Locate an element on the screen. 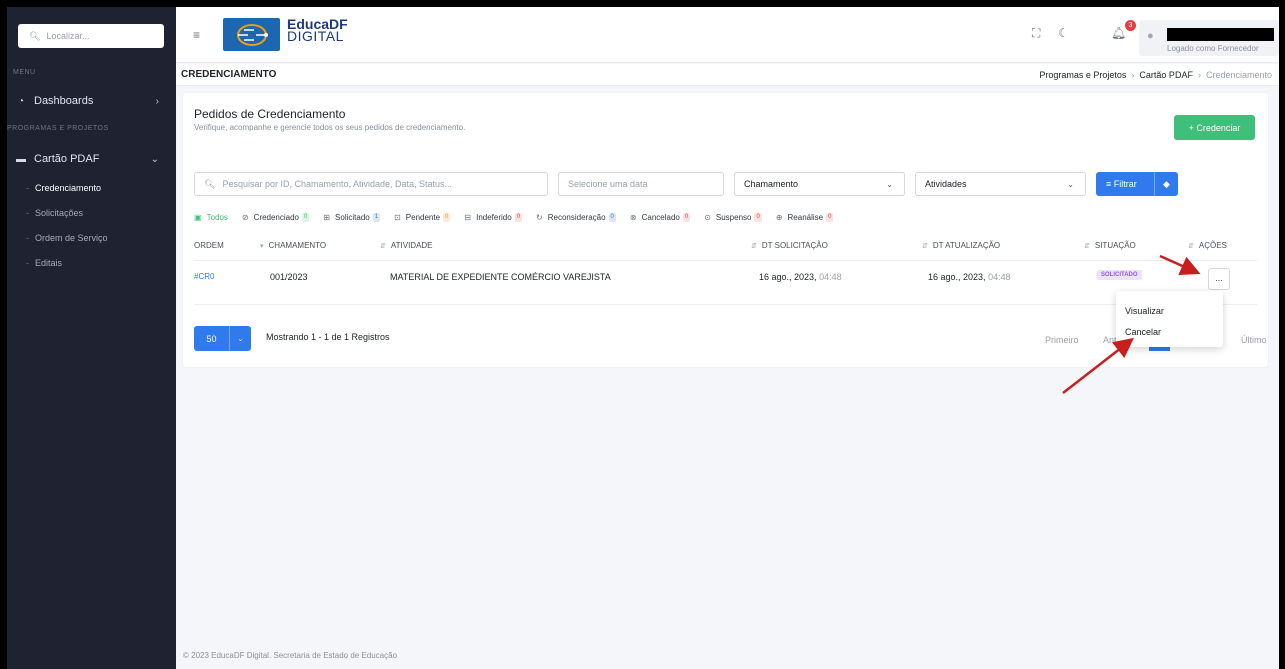  x-circle-icon: ⊗ is located at coordinates (633, 217).